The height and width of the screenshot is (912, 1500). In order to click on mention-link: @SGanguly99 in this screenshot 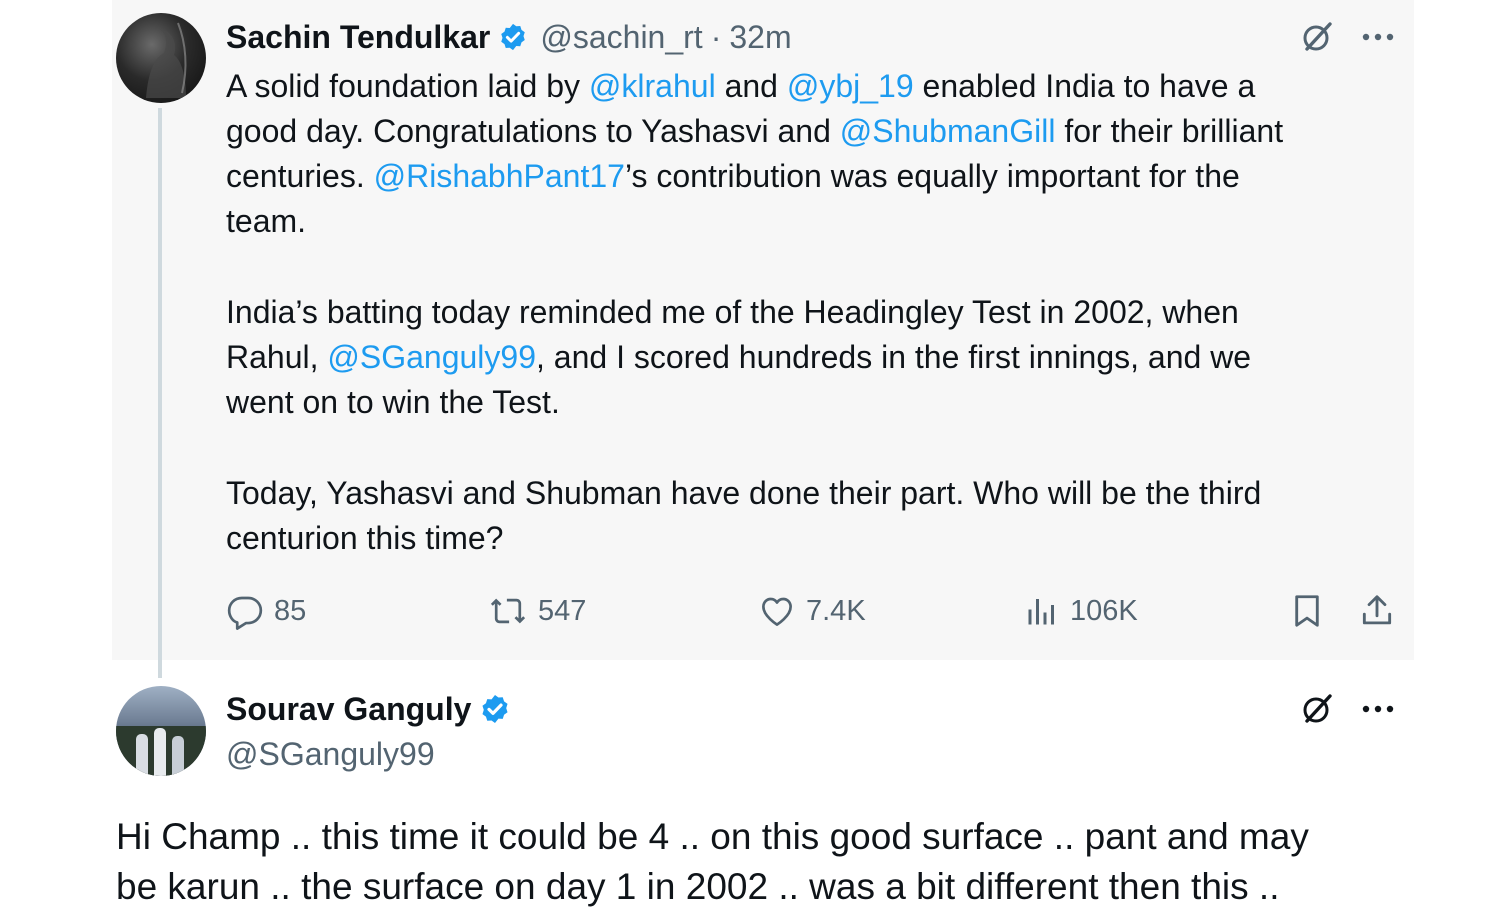, I will do `click(431, 357)`.